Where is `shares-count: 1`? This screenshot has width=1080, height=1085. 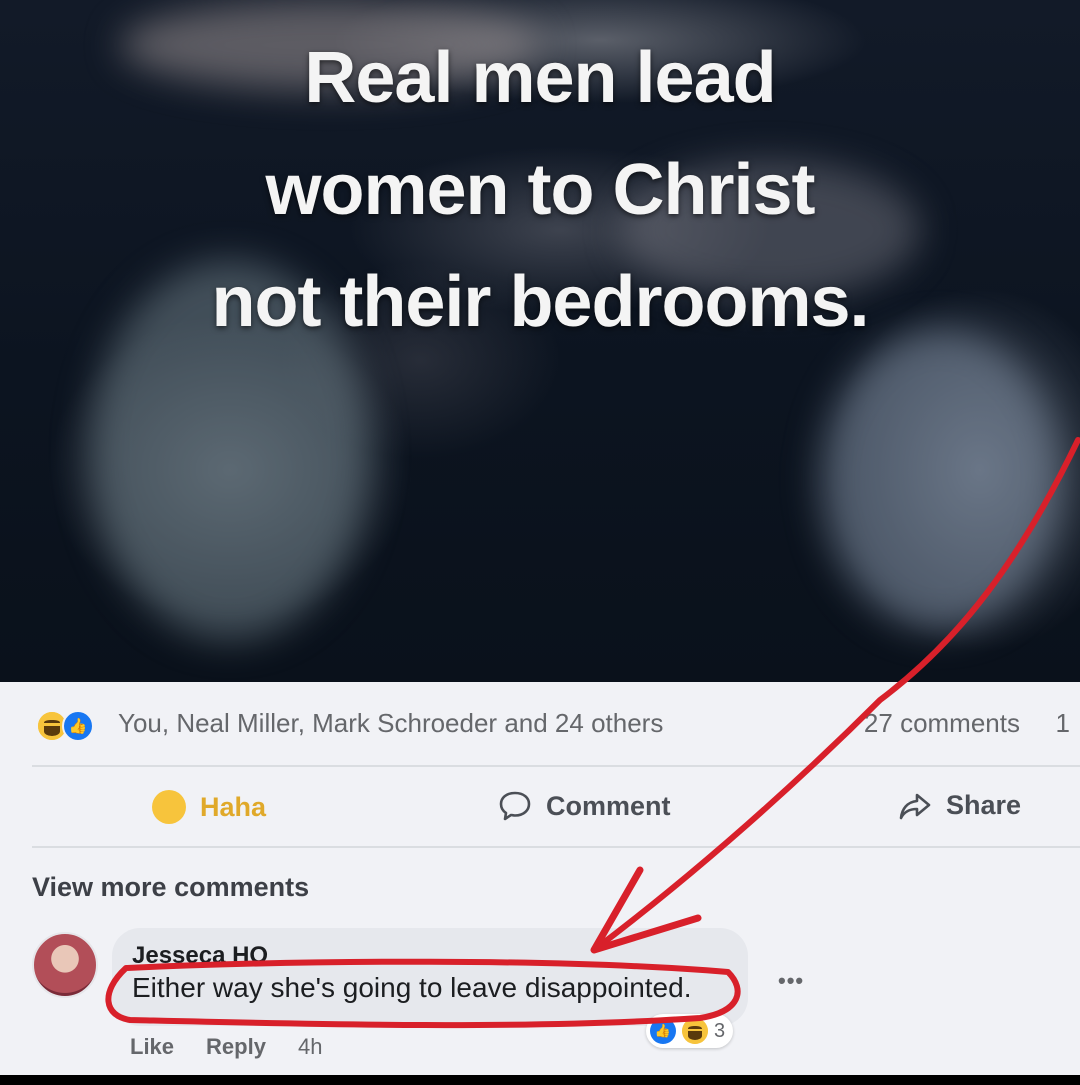
shares-count: 1 is located at coordinates (1063, 723).